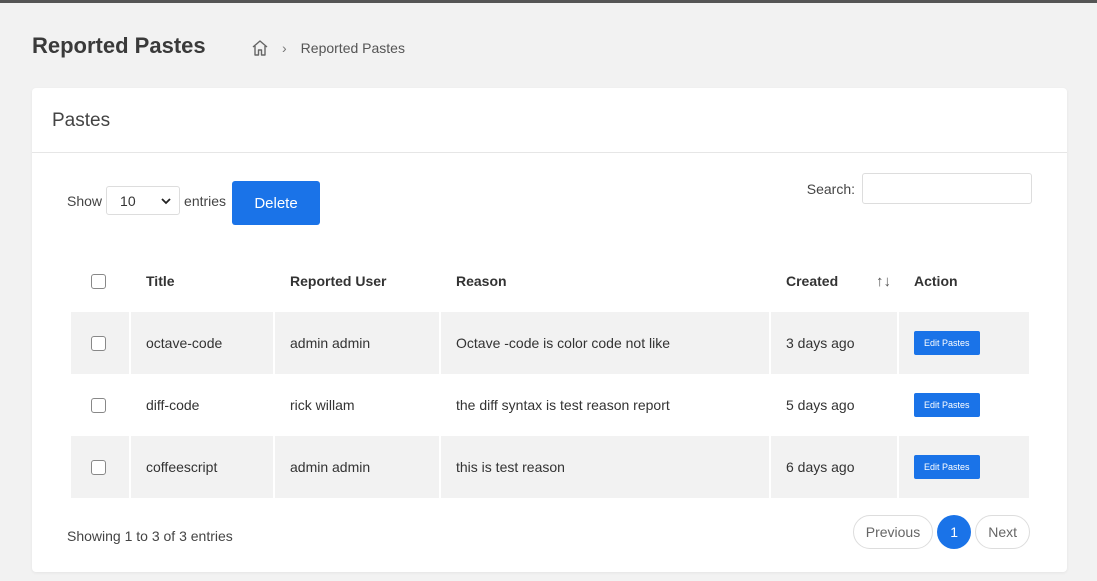  I want to click on cell-reason: this is test reason, so click(605, 467).